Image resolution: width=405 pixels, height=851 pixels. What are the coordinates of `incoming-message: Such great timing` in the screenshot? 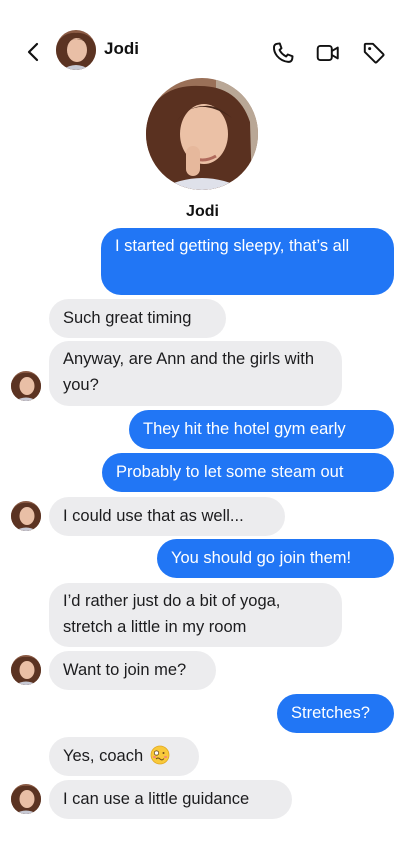 It's located at (137, 318).